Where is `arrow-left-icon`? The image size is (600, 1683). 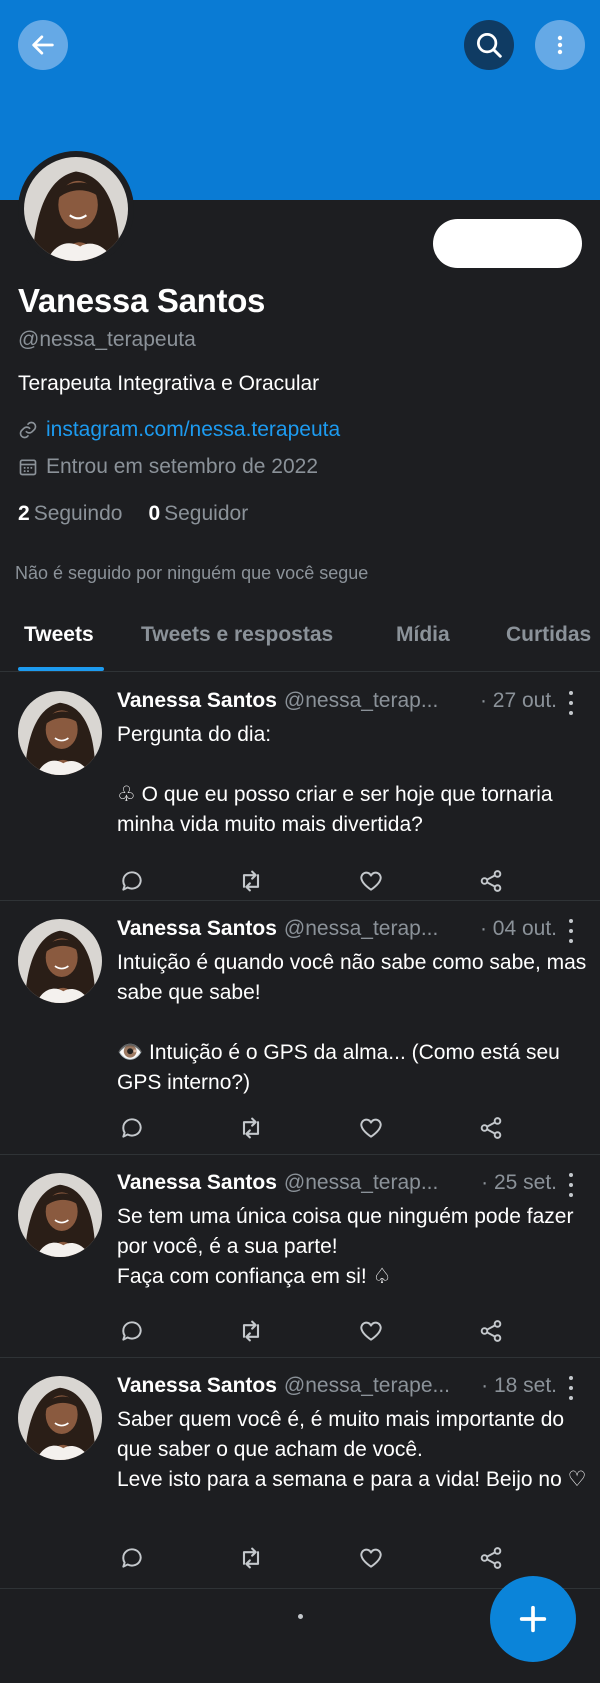 arrow-left-icon is located at coordinates (43, 45).